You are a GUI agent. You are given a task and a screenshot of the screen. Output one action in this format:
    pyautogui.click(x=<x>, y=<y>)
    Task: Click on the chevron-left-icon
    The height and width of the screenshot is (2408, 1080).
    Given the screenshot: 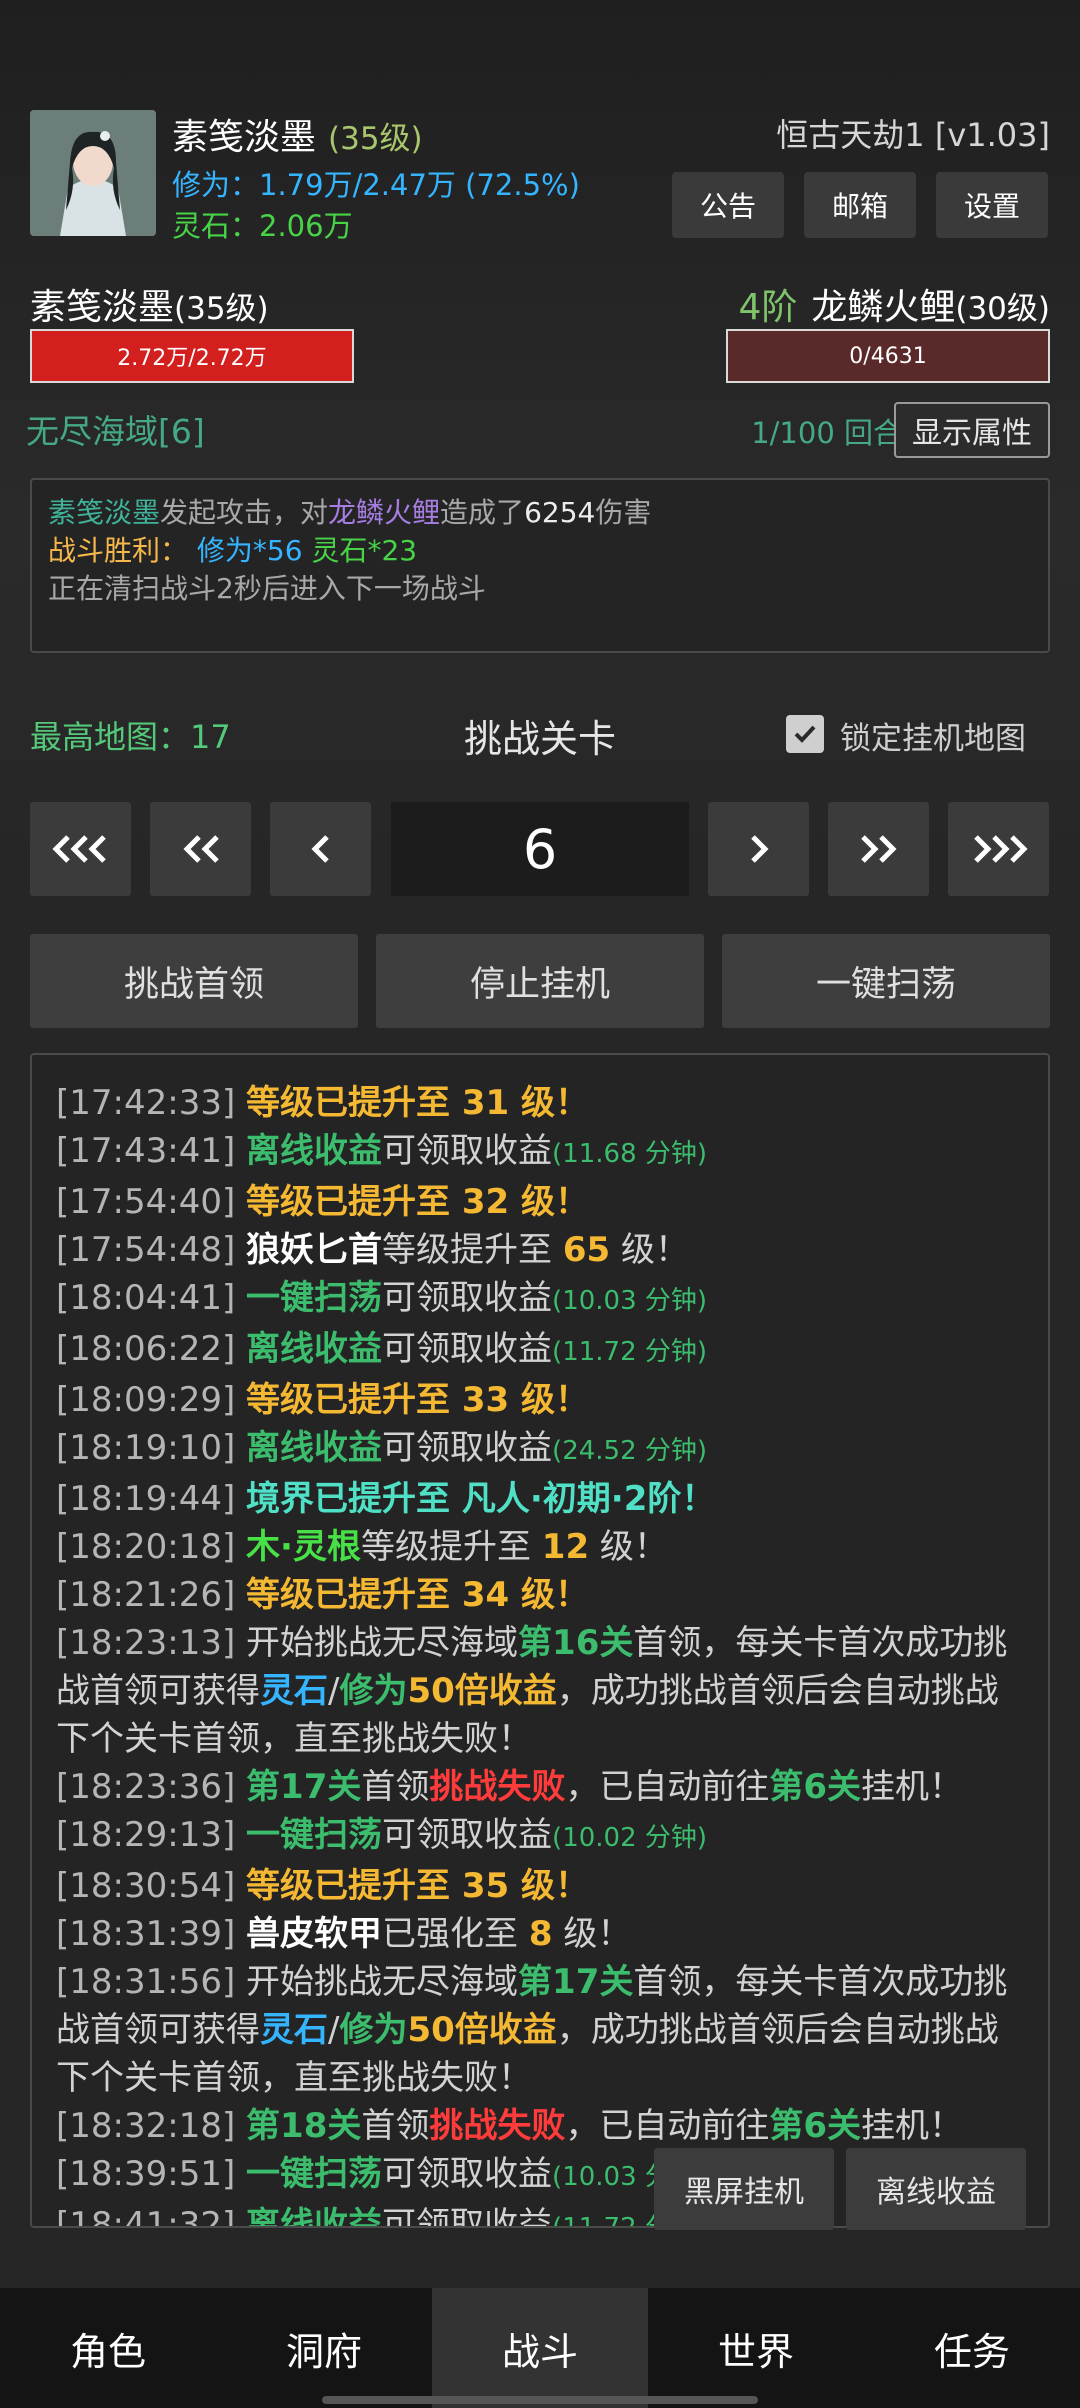 What is the action you would take?
    pyautogui.click(x=319, y=849)
    